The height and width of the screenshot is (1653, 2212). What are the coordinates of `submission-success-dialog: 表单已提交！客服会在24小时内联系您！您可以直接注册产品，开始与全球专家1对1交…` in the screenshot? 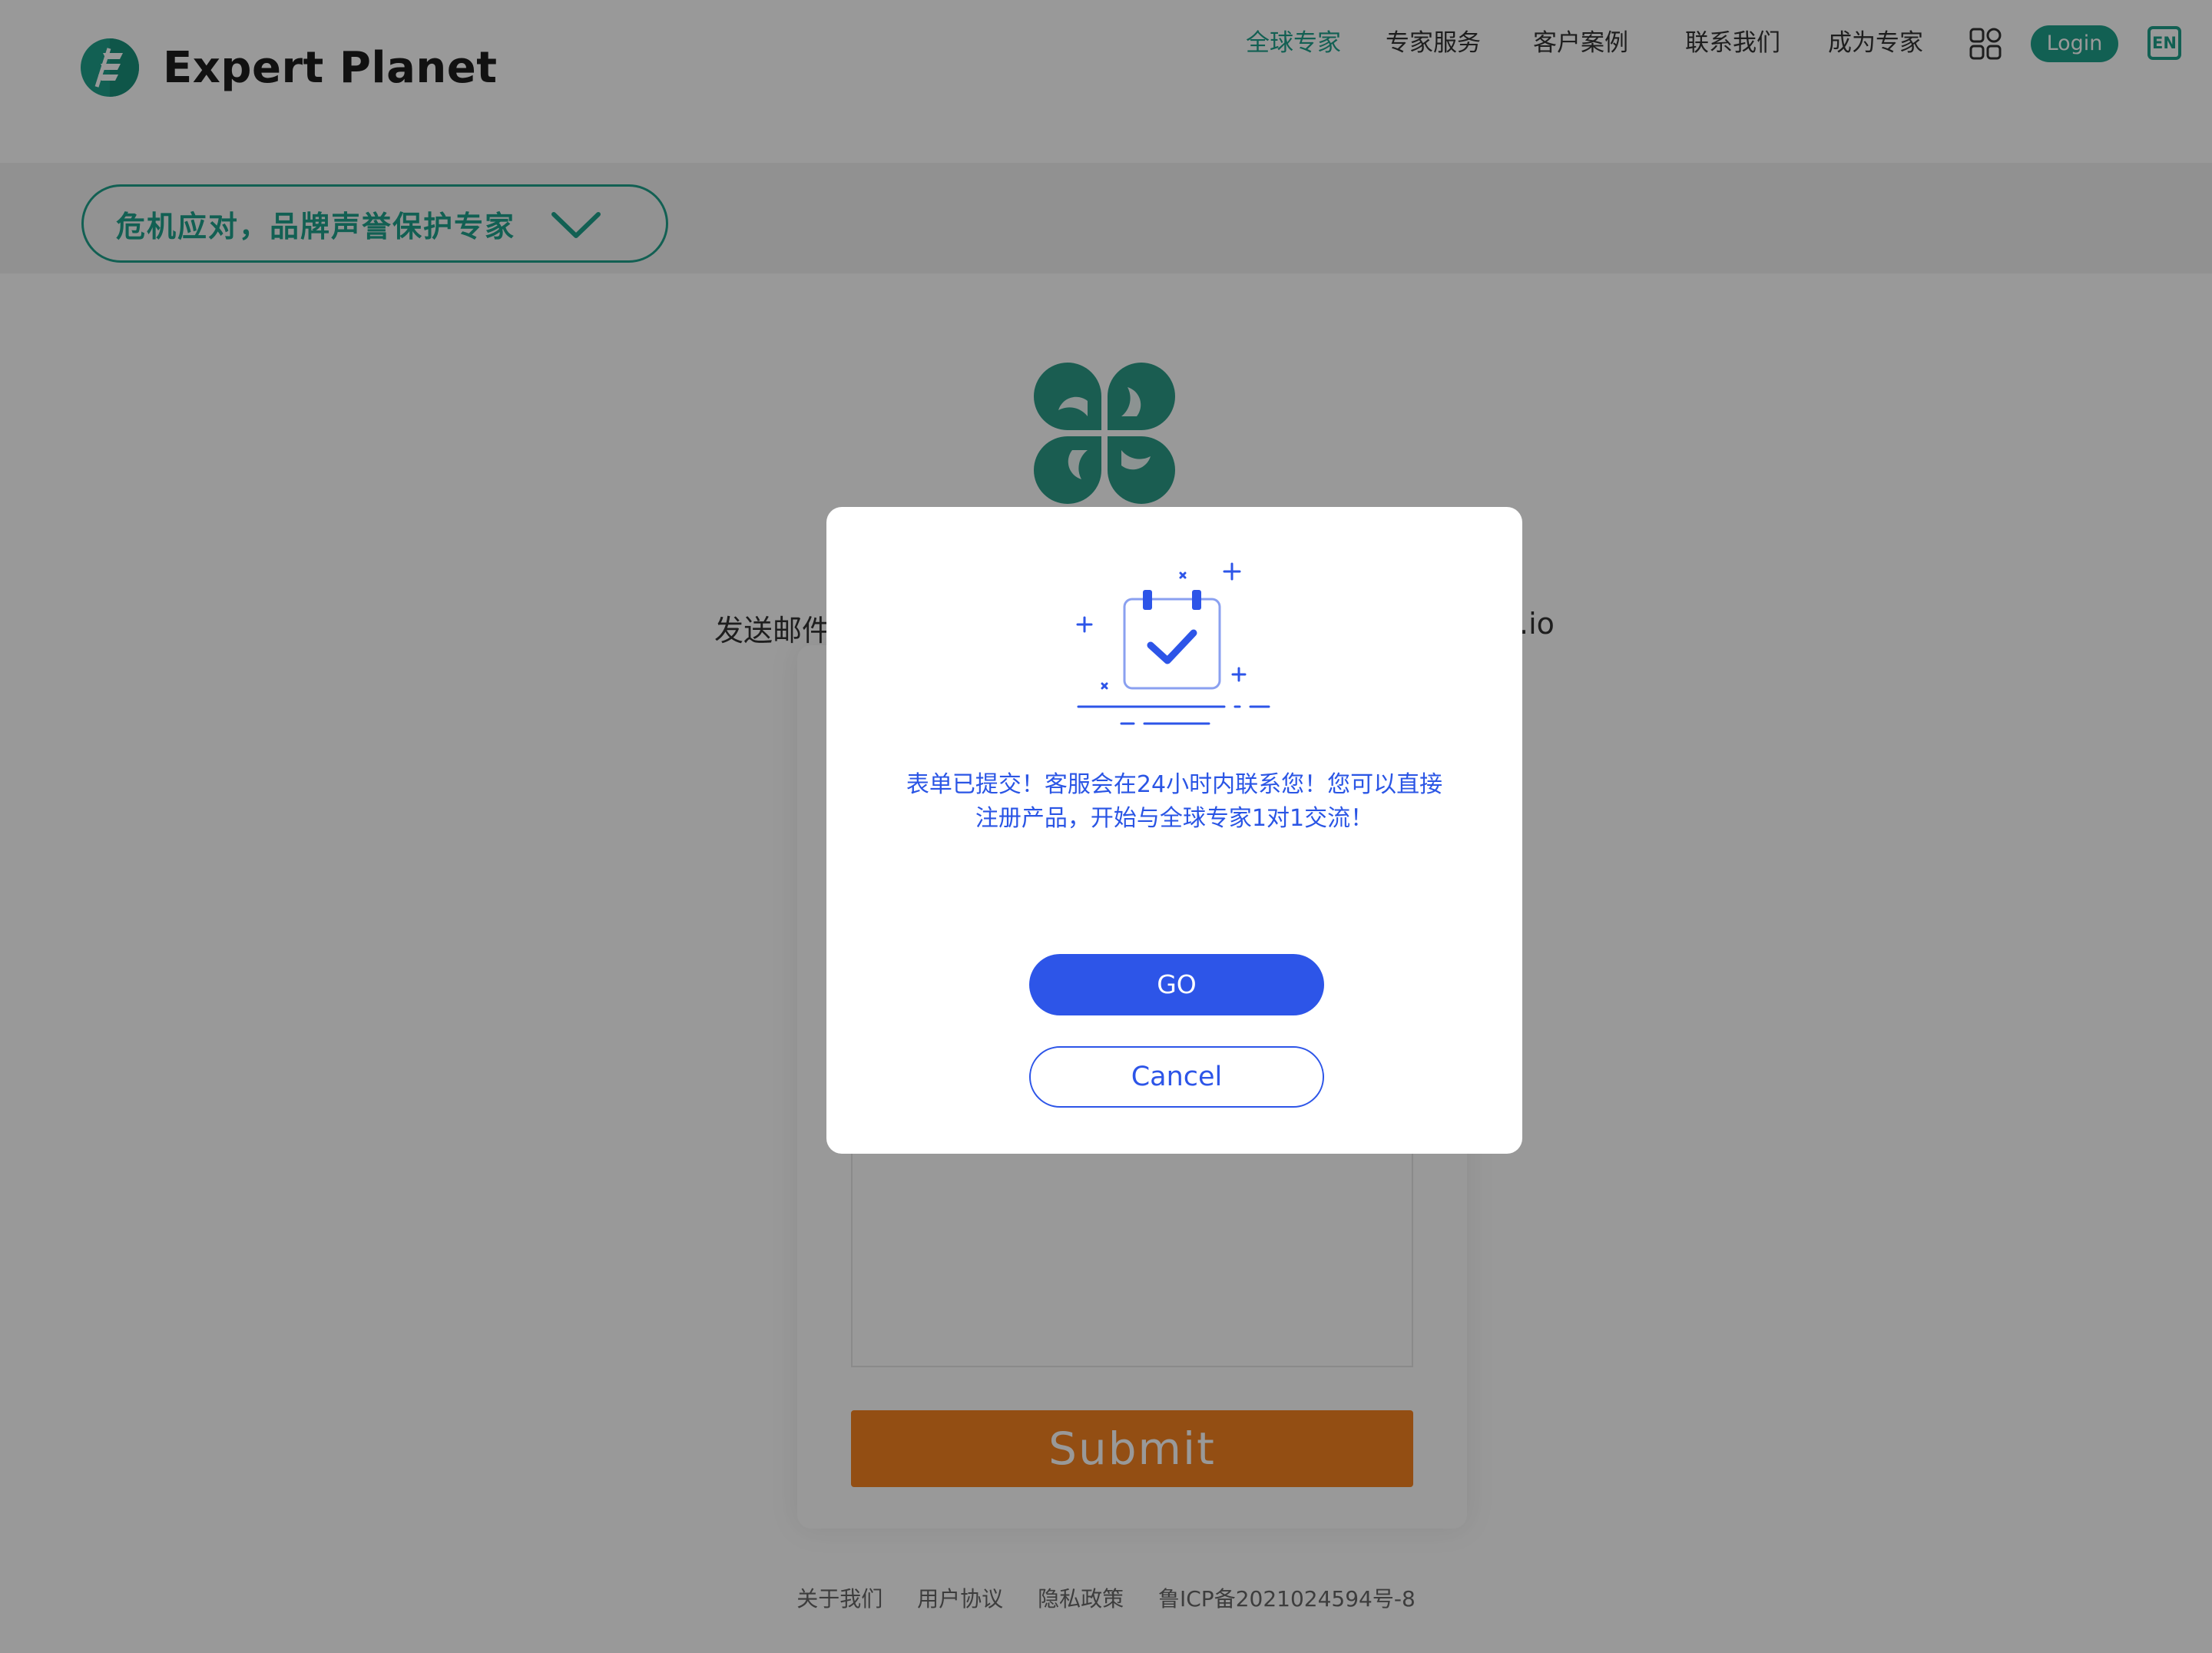 It's located at (1174, 830).